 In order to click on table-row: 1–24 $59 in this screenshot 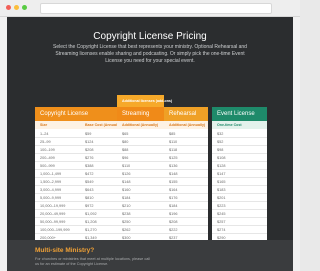, I will do `click(76, 134)`.